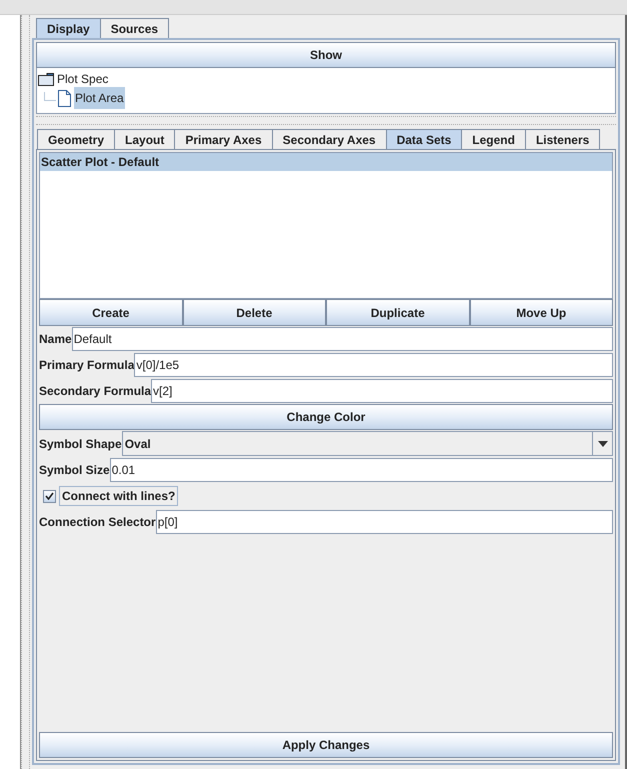 This screenshot has width=627, height=769. What do you see at coordinates (367, 443) in the screenshot?
I see `dropdown: Oval` at bounding box center [367, 443].